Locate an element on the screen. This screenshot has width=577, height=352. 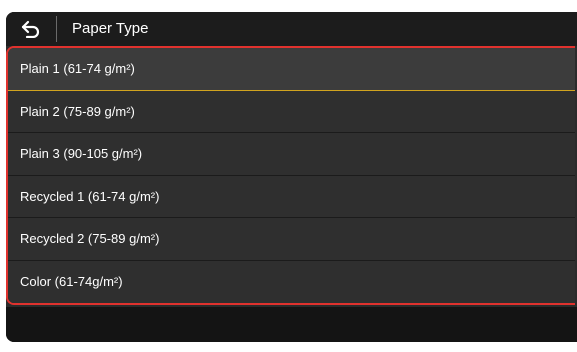
back-button is located at coordinates (31, 29).